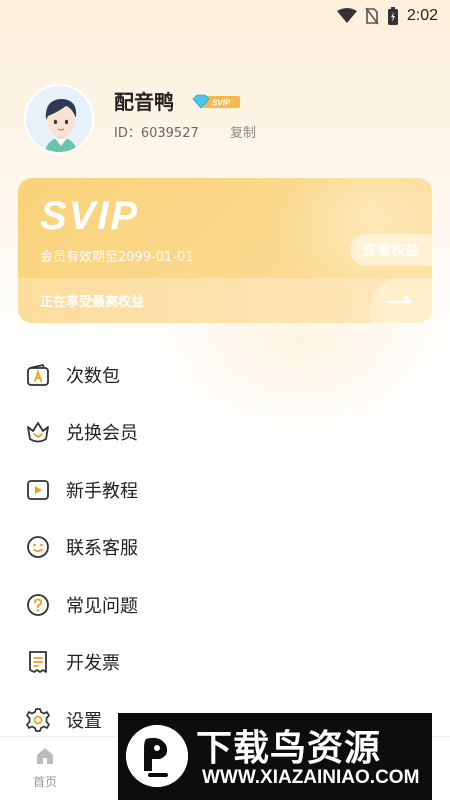 The height and width of the screenshot is (800, 450). Describe the element at coordinates (372, 16) in the screenshot. I see `no-sim-icon` at that location.